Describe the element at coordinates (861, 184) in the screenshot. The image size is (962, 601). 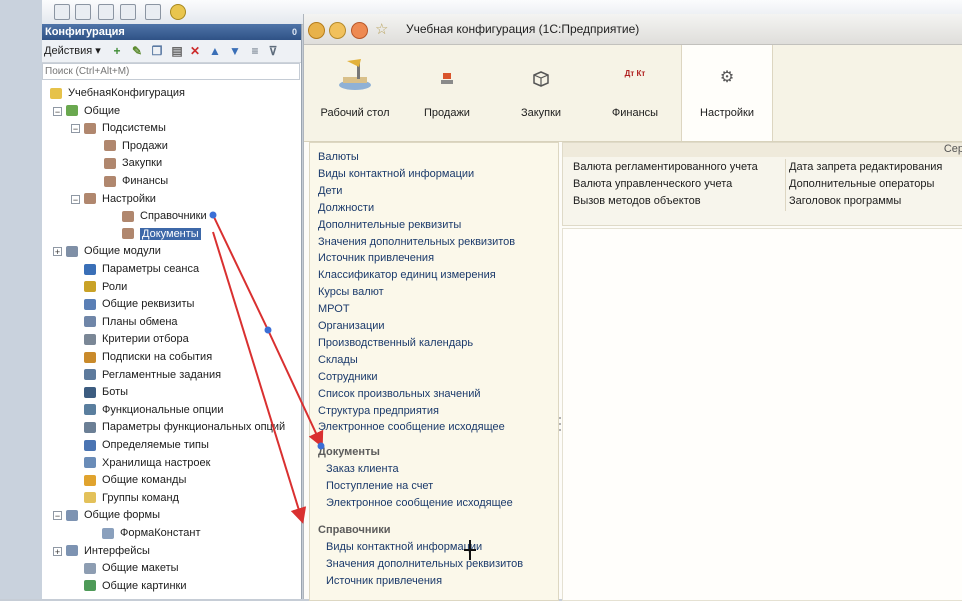
I see `panel-link: Дополнительные операторы` at that location.